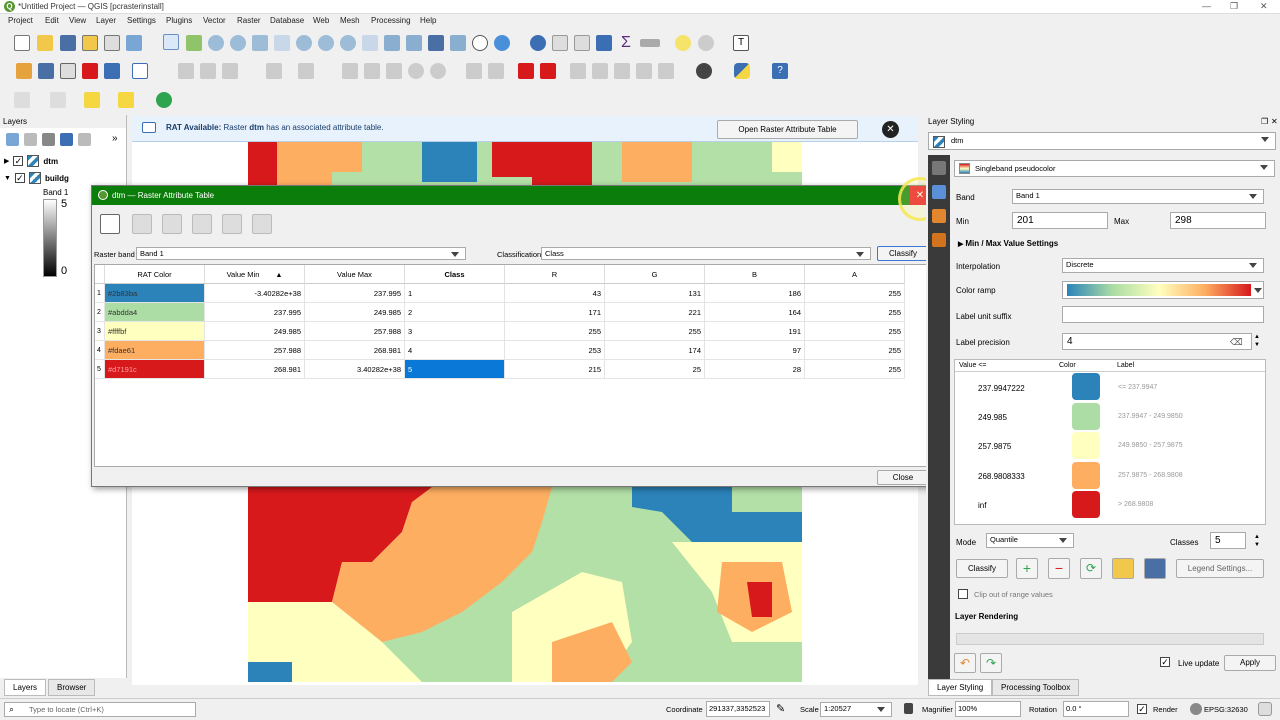 This screenshot has width=1280, height=720. I want to click on cell-value-min: -3.40282e+38, so click(255, 293).